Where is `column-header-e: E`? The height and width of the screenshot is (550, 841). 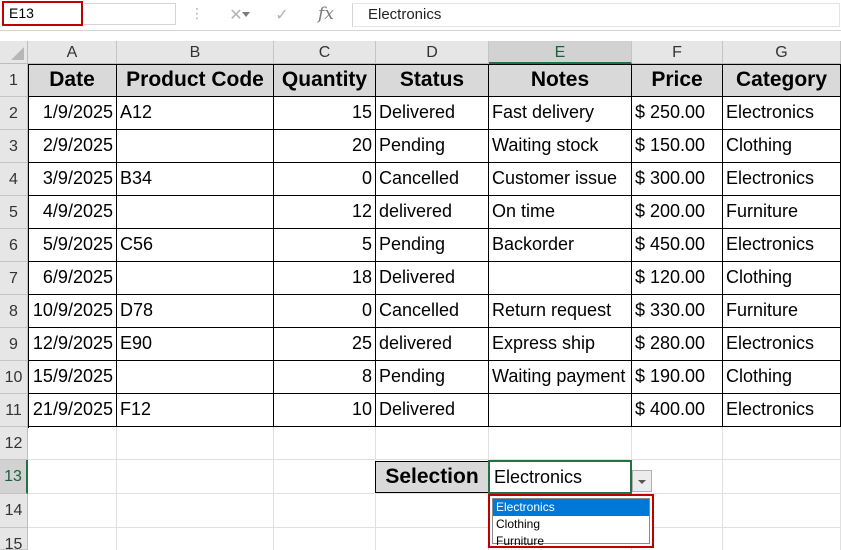 column-header-e: E is located at coordinates (560, 52).